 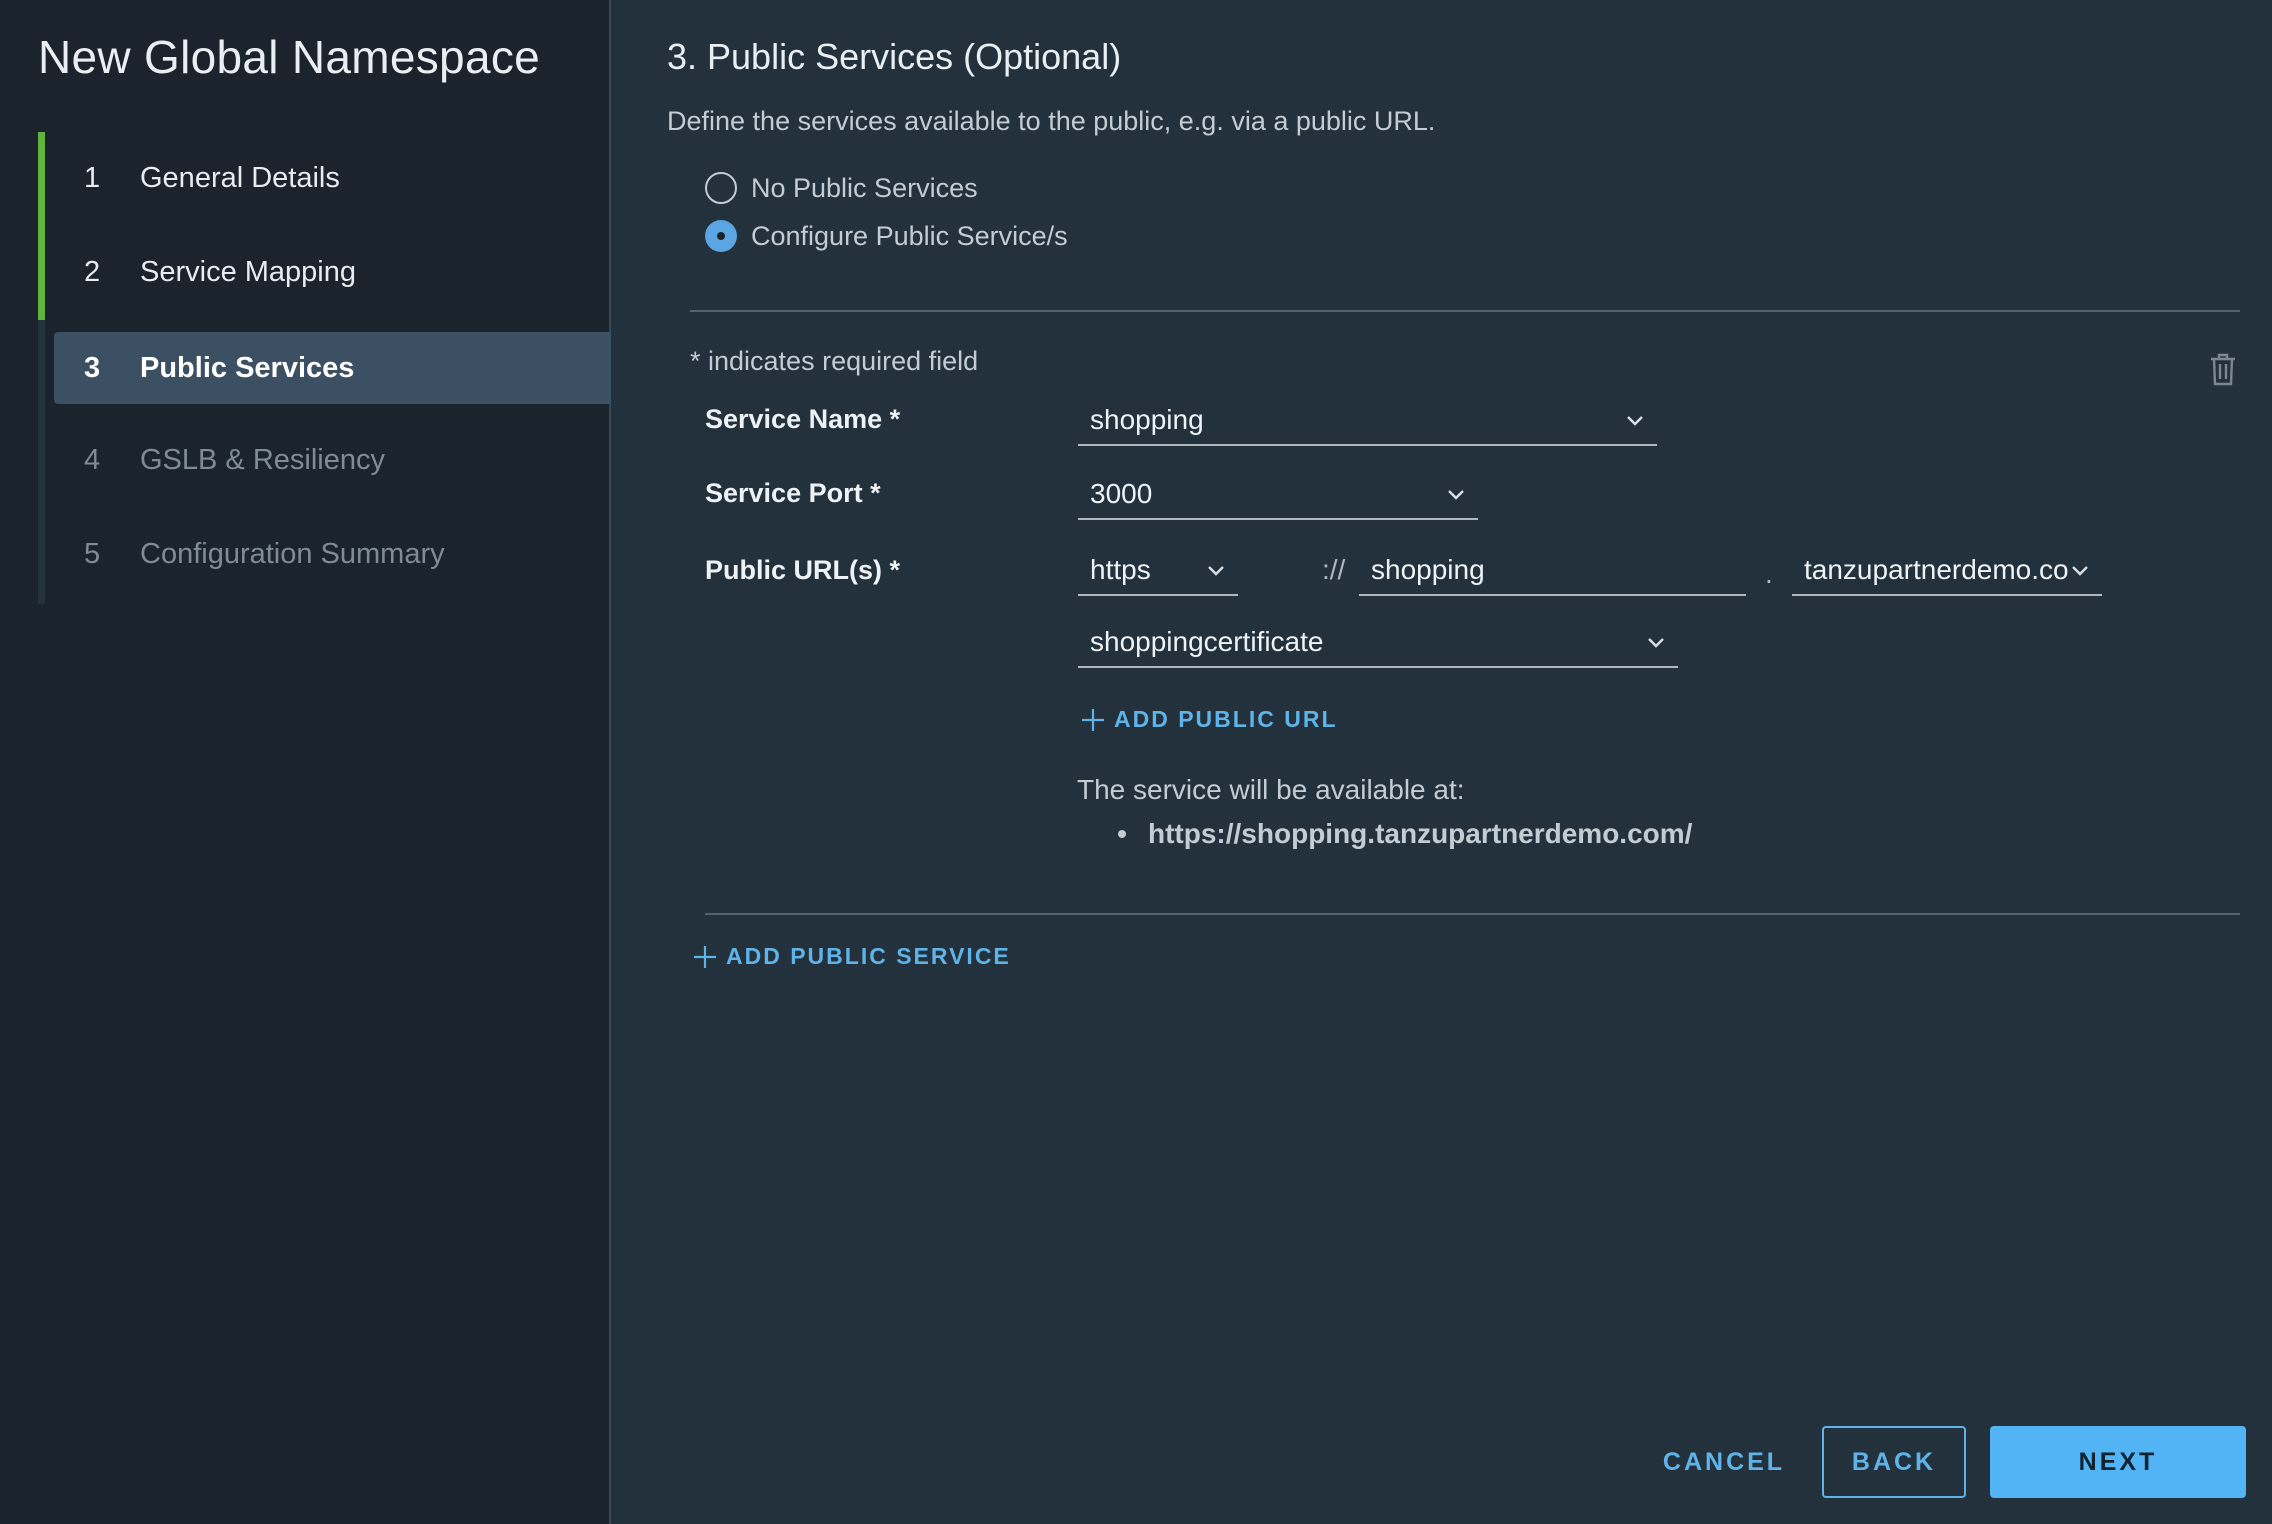 I want to click on availability-label: The service will be available at:, so click(x=1271, y=789).